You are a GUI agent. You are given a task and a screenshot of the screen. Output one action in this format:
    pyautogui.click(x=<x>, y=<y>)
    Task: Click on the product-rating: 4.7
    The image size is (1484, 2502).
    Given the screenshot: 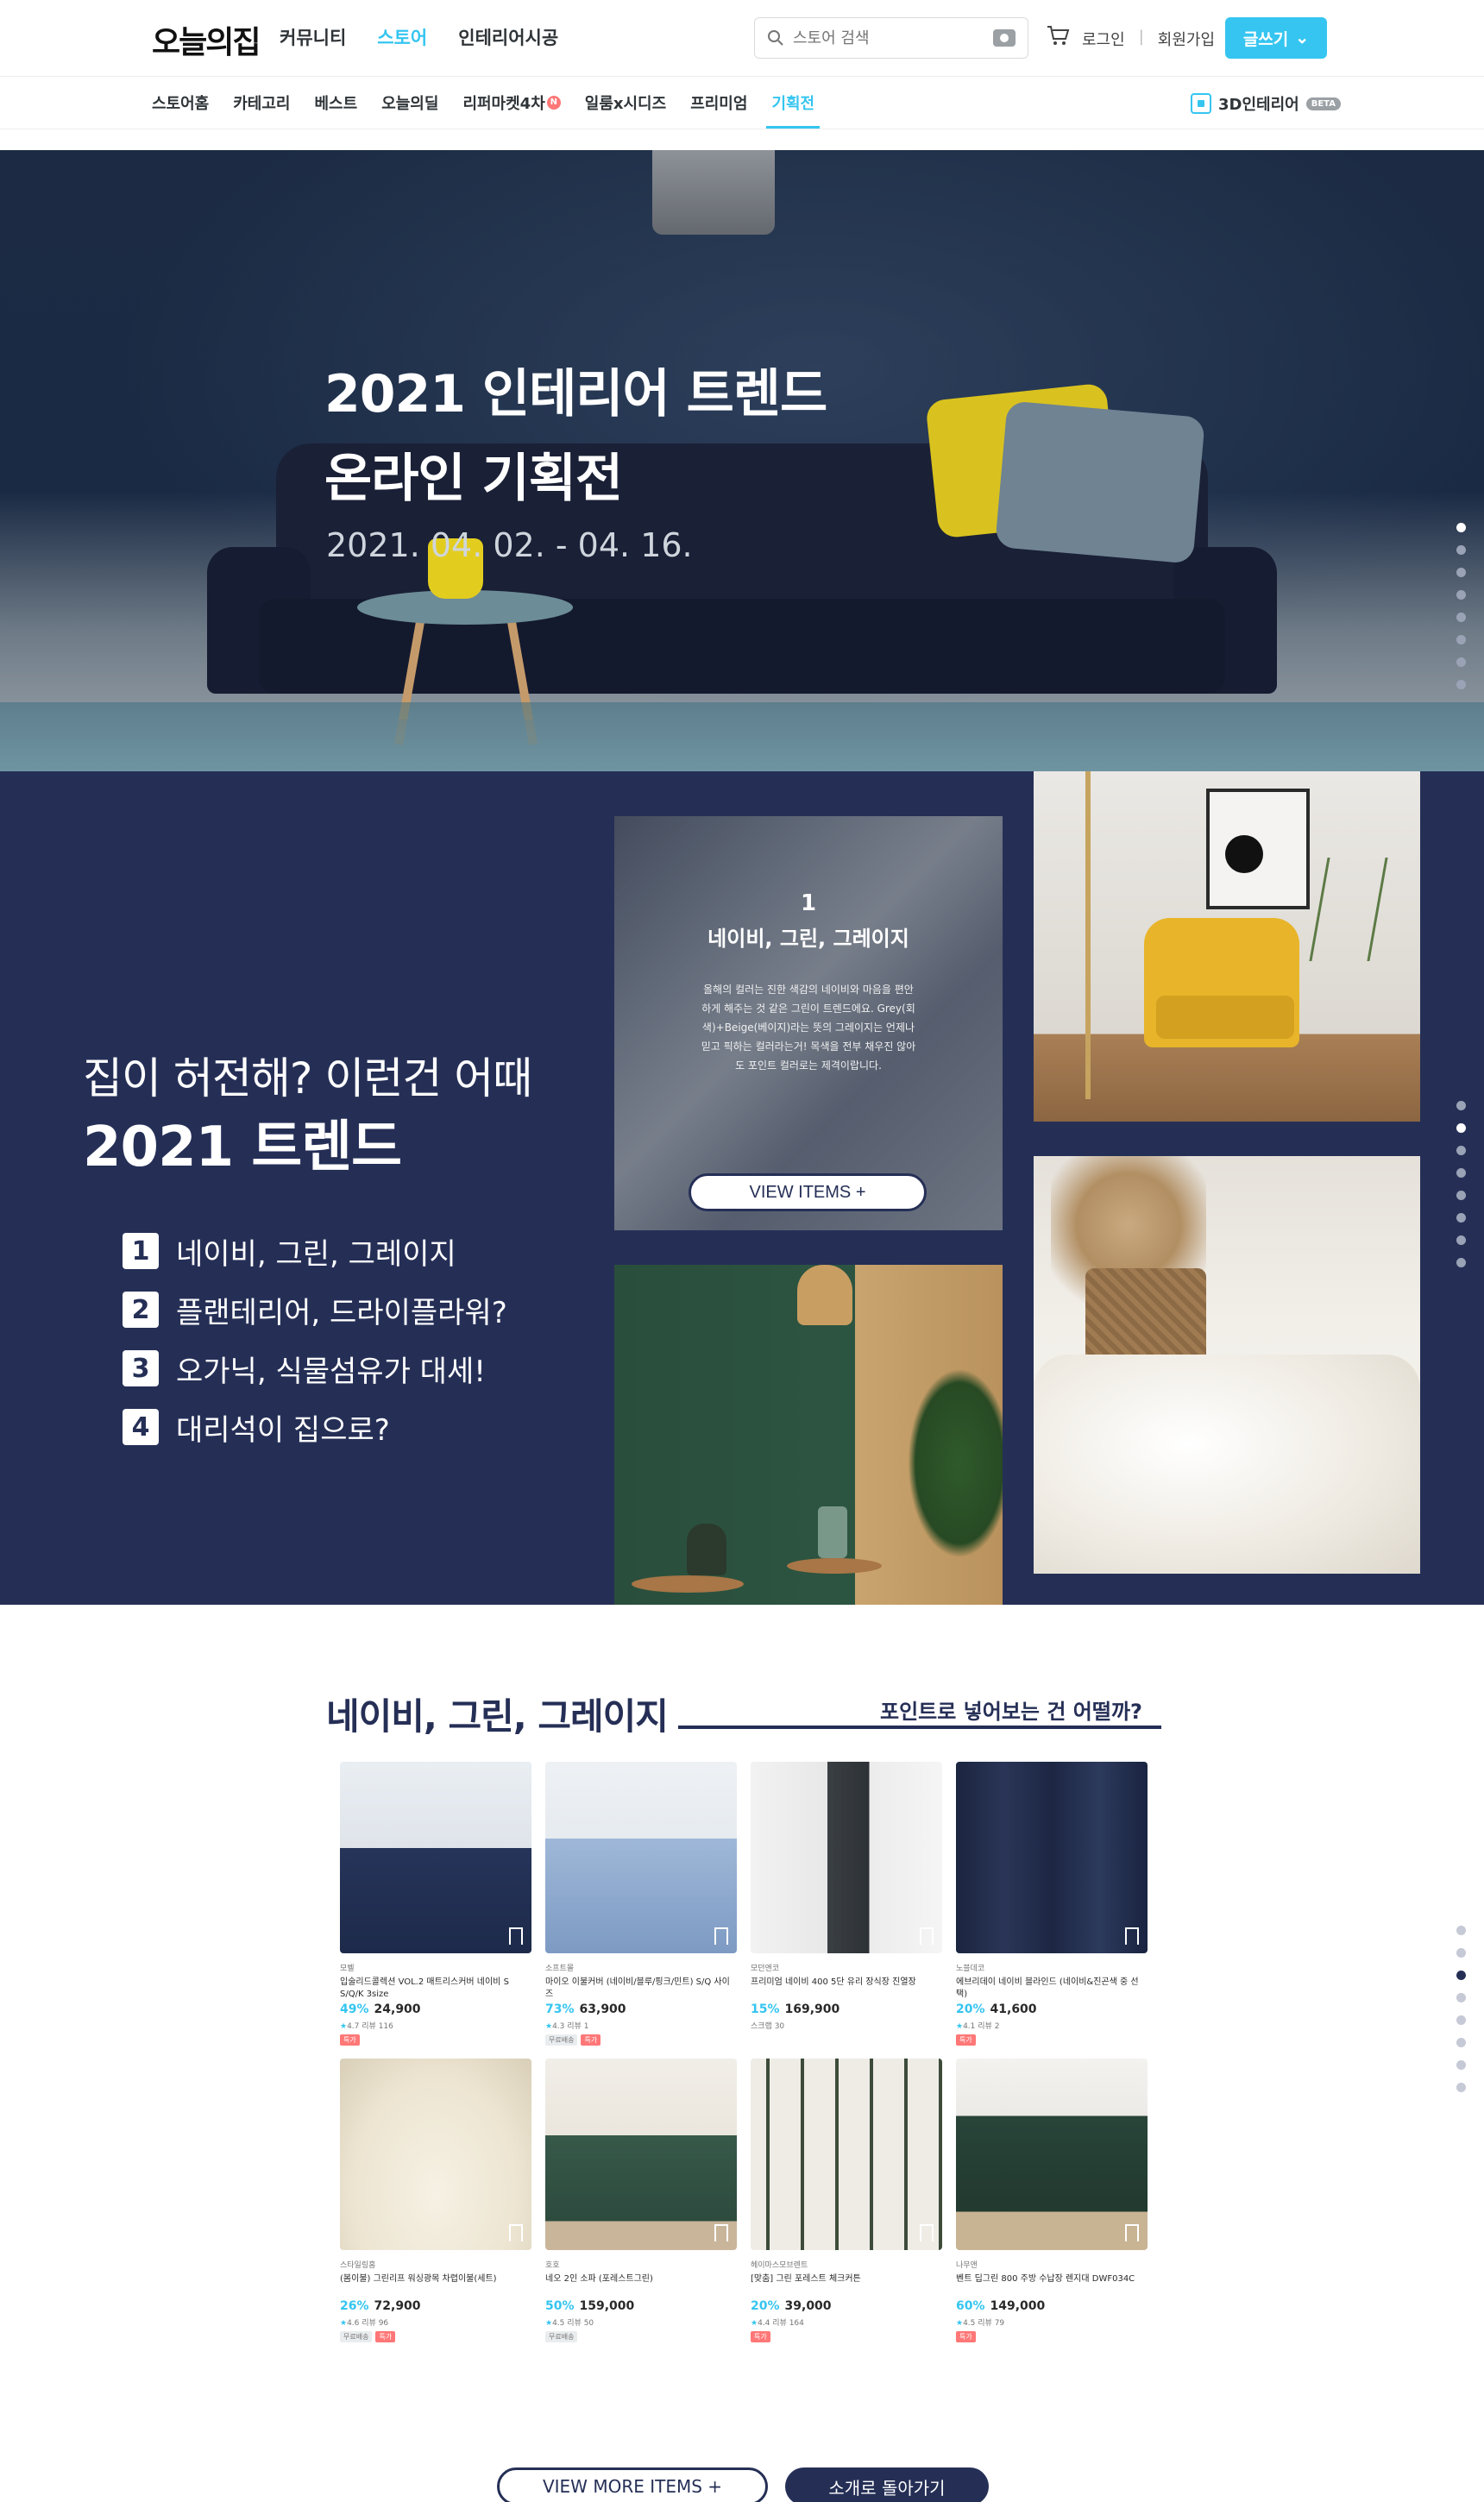 What is the action you would take?
    pyautogui.click(x=353, y=2026)
    